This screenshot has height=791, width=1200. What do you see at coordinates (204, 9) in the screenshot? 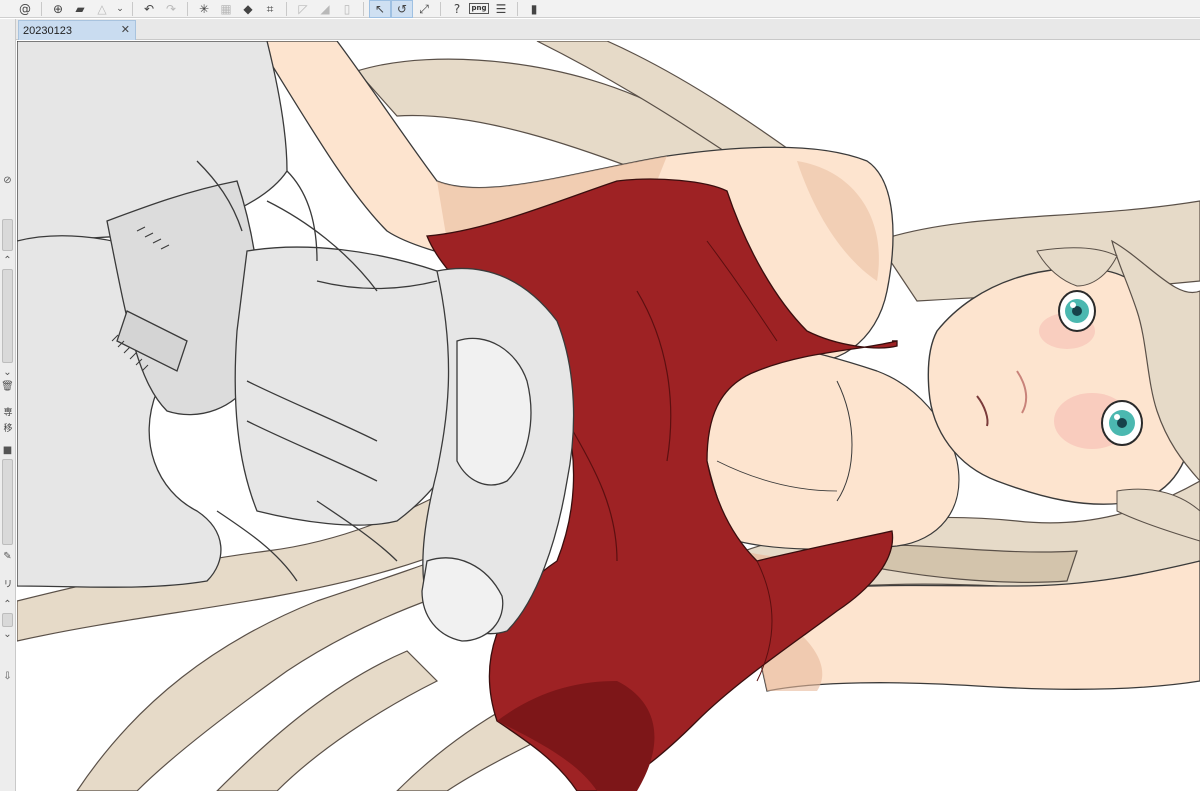
I see `clear-selection-icon: ✳` at bounding box center [204, 9].